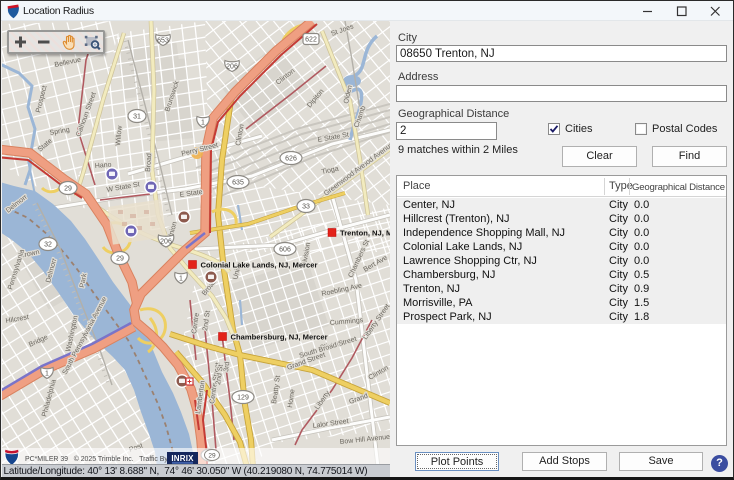 The height and width of the screenshot is (480, 734). Describe the element at coordinates (285, 249) in the screenshot. I see `svg-text: 606` at that location.